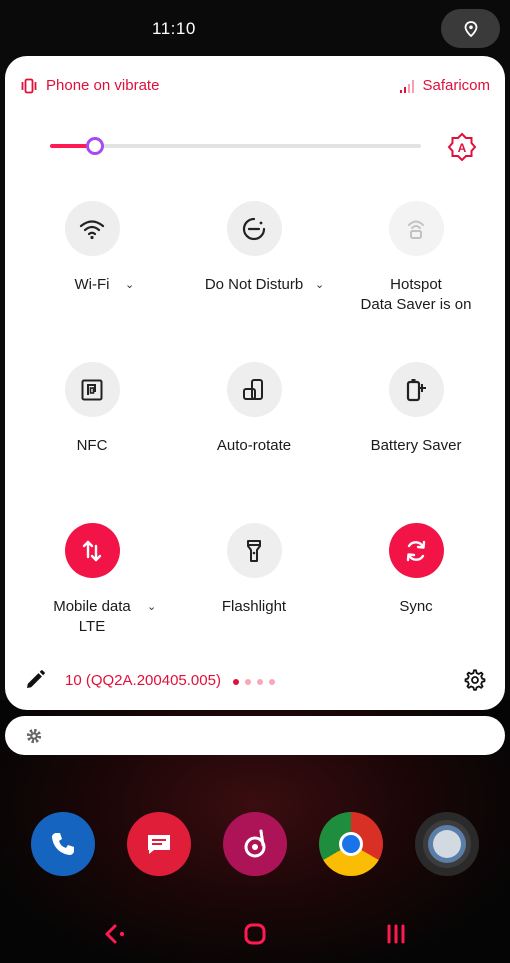 The height and width of the screenshot is (963, 510). Describe the element at coordinates (92, 626) in the screenshot. I see `mobile-data-sublabel: LTE` at that location.